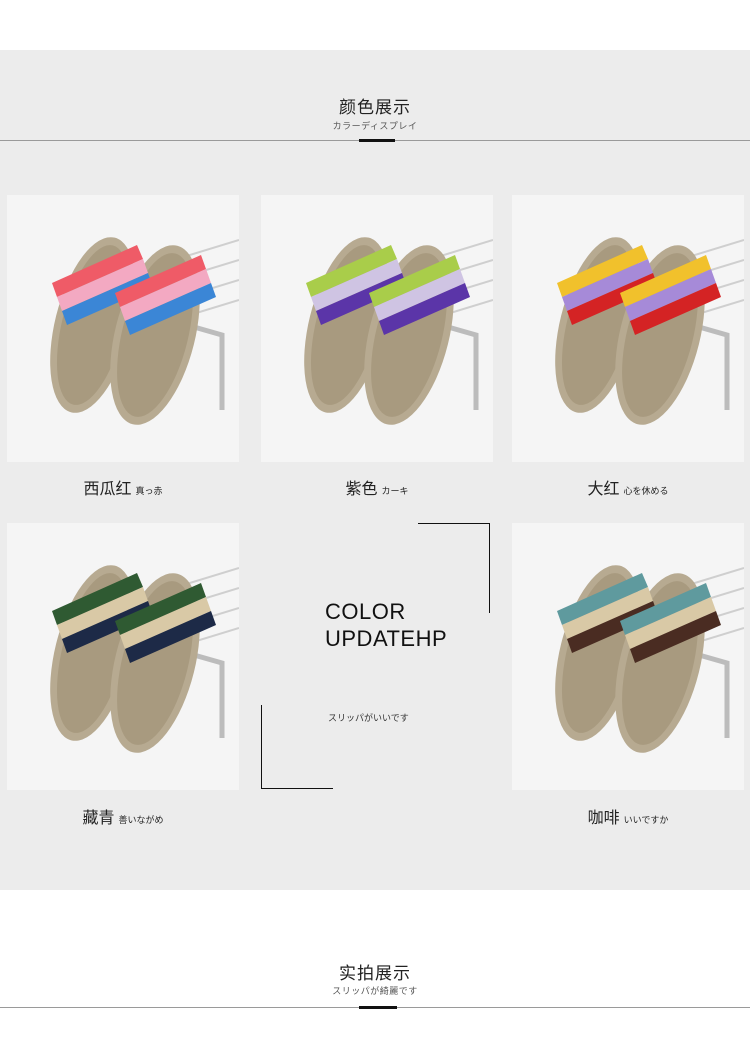  I want to click on product-name-jp: 真っ赤, so click(149, 492).